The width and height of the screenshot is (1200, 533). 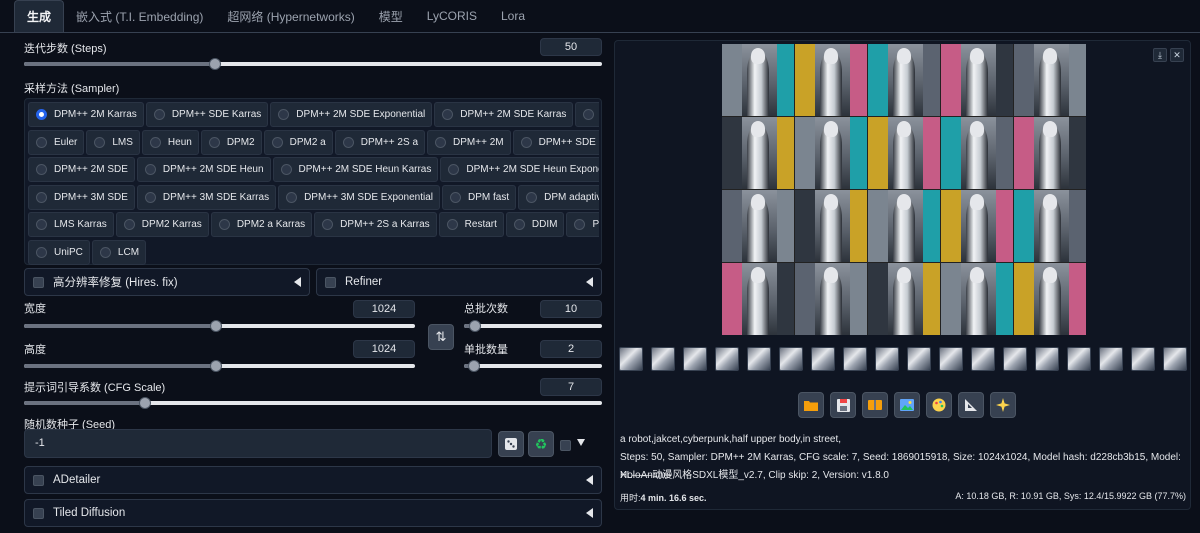 What do you see at coordinates (167, 282) in the screenshot?
I see `hires-fix-accordion: 高分辨率修复 (Hires. fix)` at bounding box center [167, 282].